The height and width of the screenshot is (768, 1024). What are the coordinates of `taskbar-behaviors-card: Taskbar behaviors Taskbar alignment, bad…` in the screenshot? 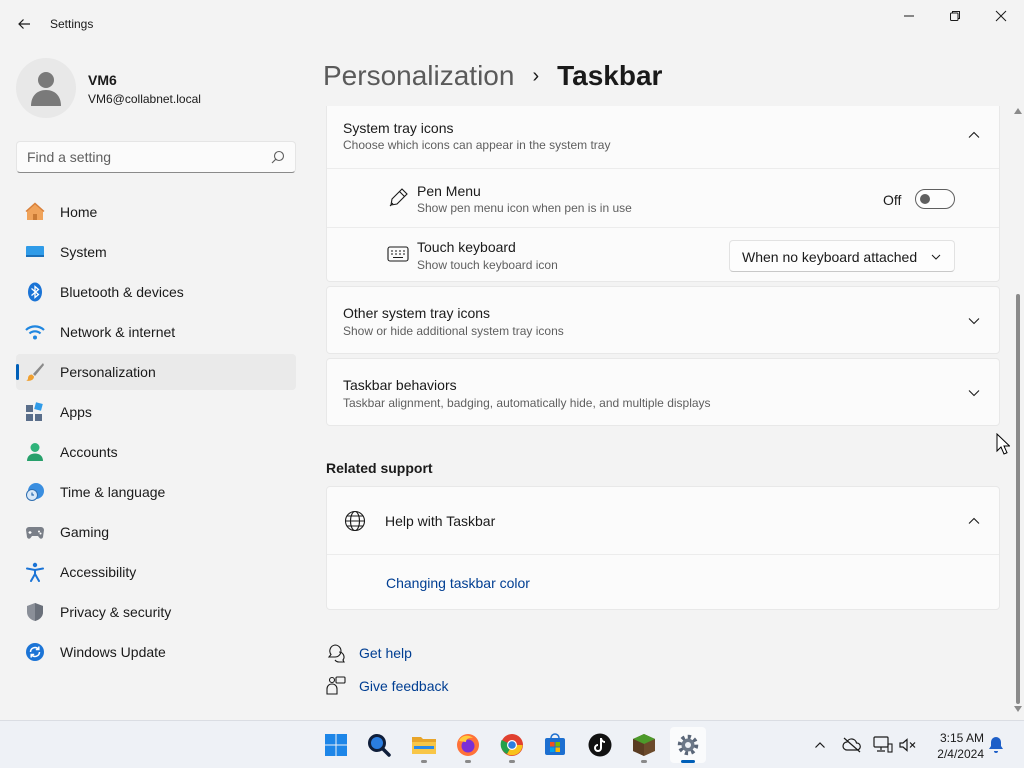 It's located at (663, 392).